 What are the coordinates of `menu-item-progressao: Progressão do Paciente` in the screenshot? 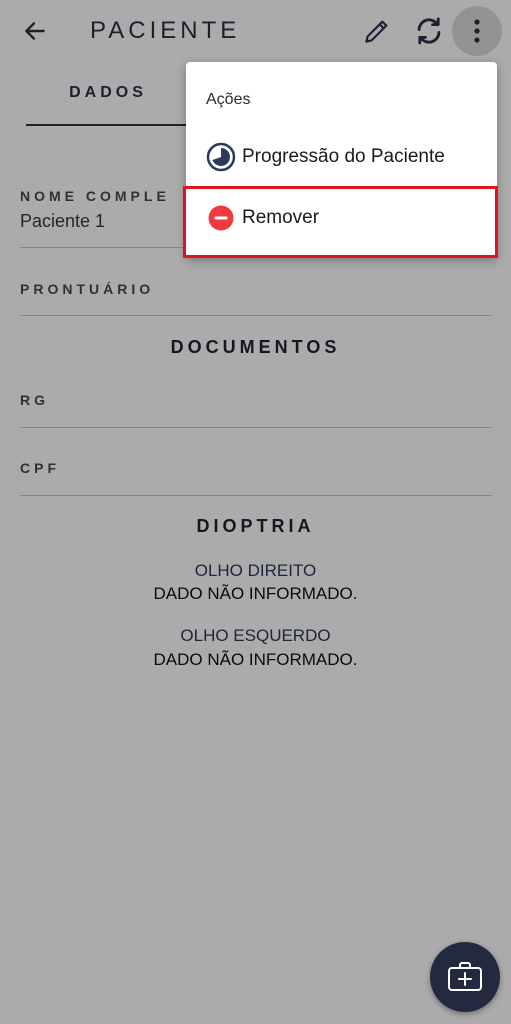 It's located at (341, 157).